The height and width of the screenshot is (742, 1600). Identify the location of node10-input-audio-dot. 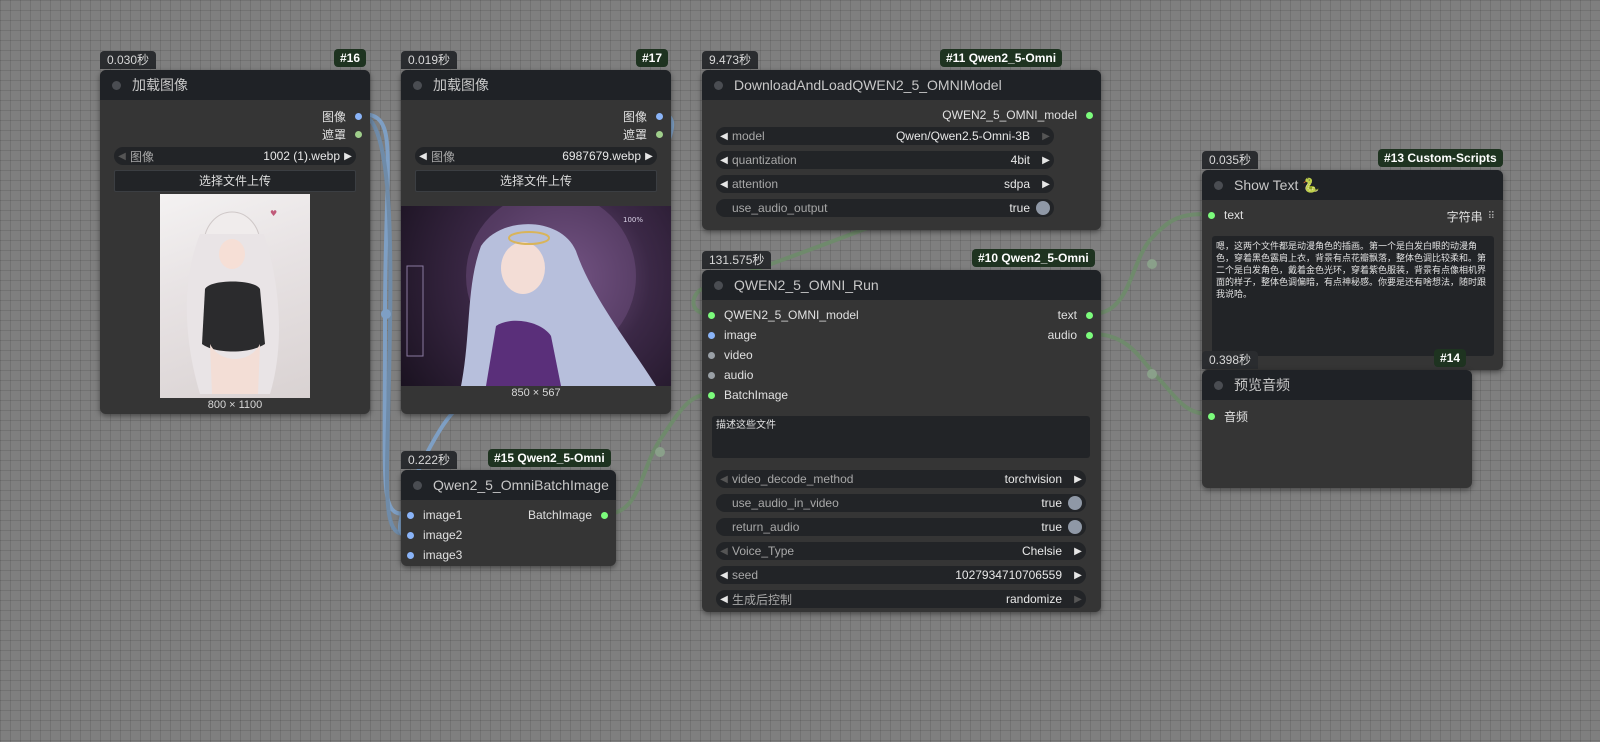
(711, 375).